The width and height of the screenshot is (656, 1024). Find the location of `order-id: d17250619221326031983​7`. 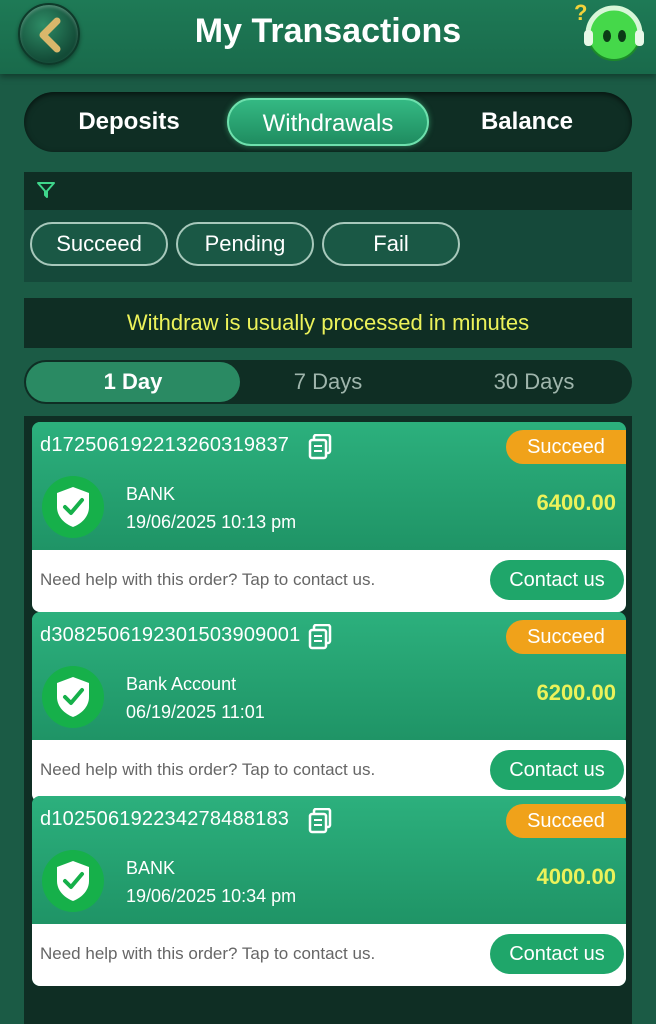

order-id: d17250619221326031983​7 is located at coordinates (165, 445).